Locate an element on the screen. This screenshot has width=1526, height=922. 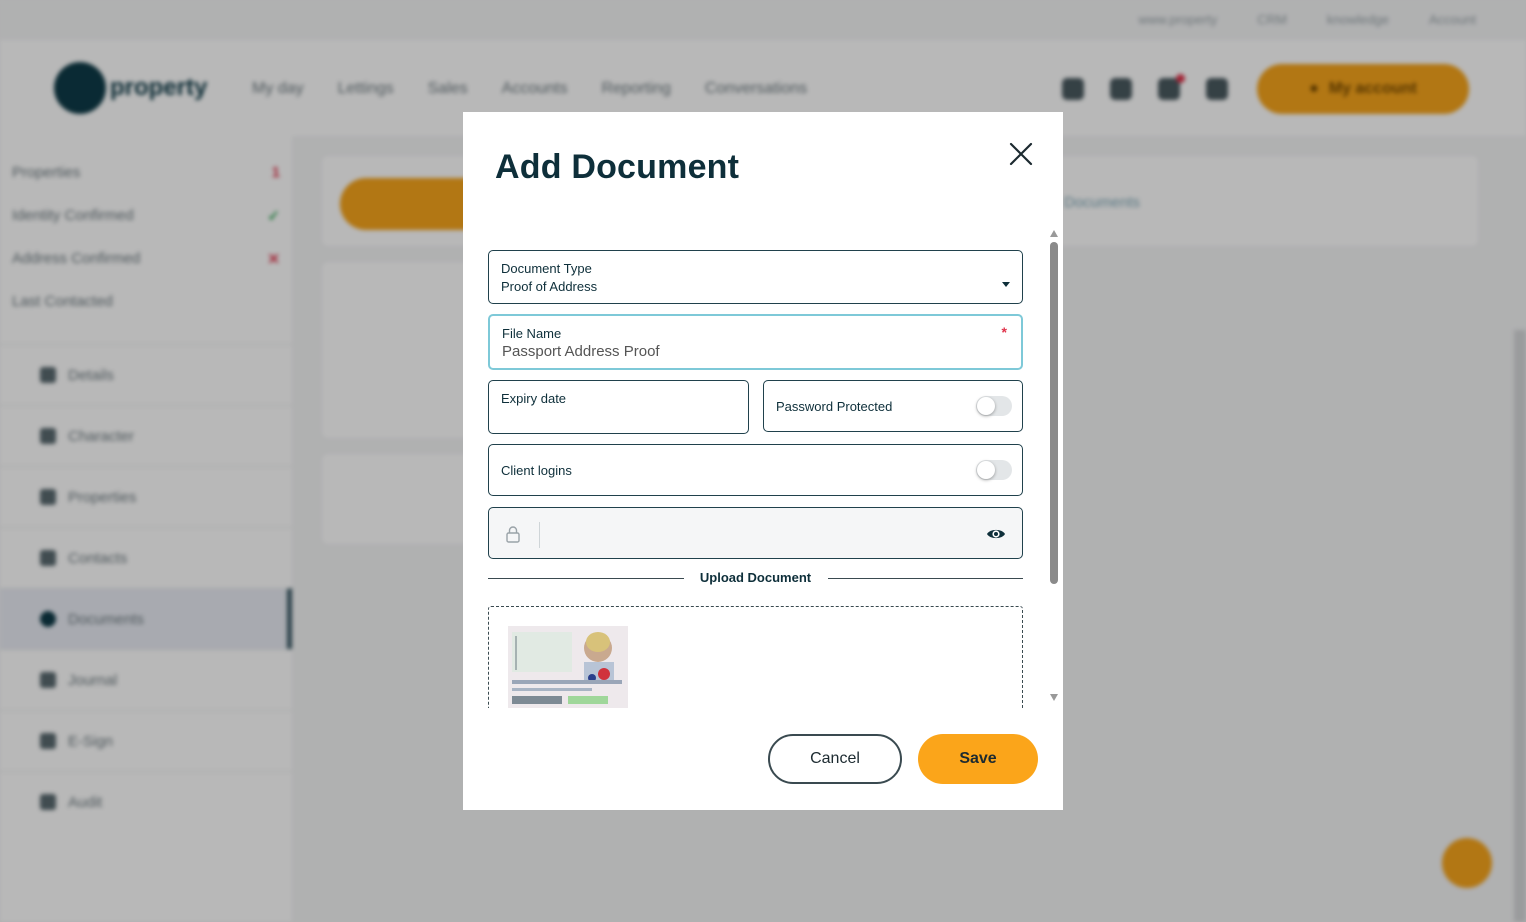
client-logins-toggle is located at coordinates (994, 470).